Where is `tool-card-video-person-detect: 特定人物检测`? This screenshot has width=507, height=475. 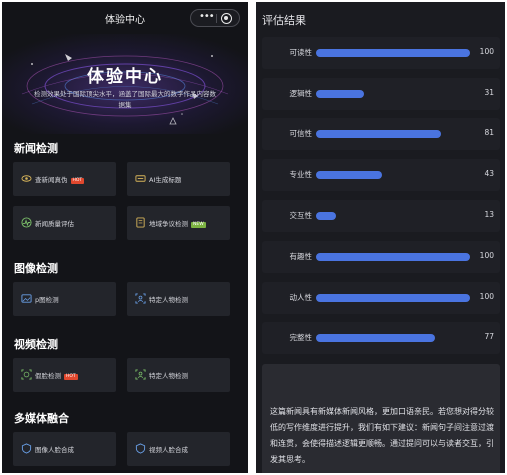 tool-card-video-person-detect: 特定人物检测 is located at coordinates (178, 375).